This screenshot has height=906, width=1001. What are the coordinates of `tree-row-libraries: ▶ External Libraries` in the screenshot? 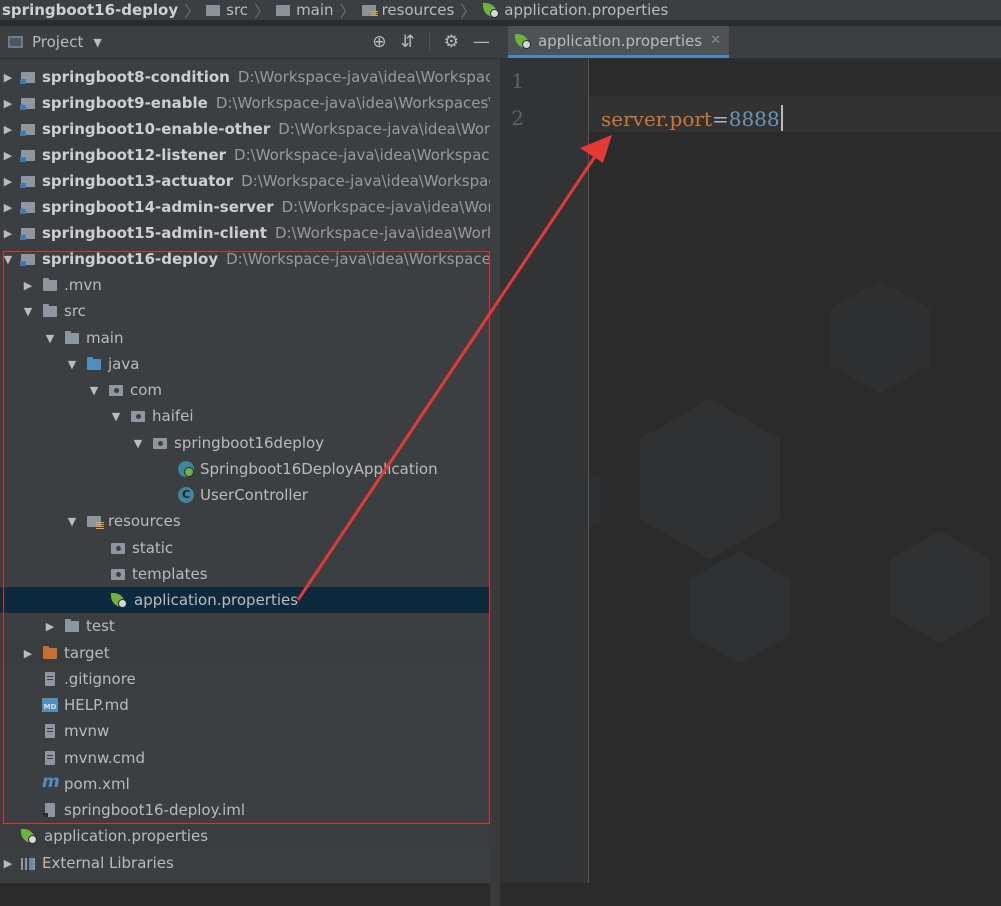 It's located at (245, 863).